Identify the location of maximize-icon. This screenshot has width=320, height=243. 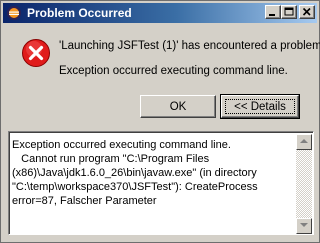
(289, 11).